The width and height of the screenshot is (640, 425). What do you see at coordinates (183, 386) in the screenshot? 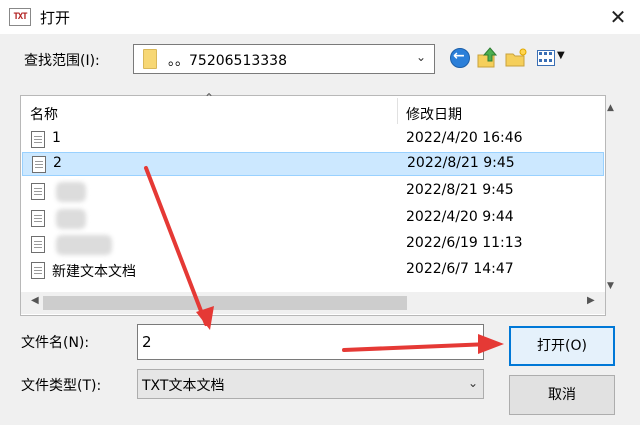
I see `filetype-value: TXT文本文档` at bounding box center [183, 386].